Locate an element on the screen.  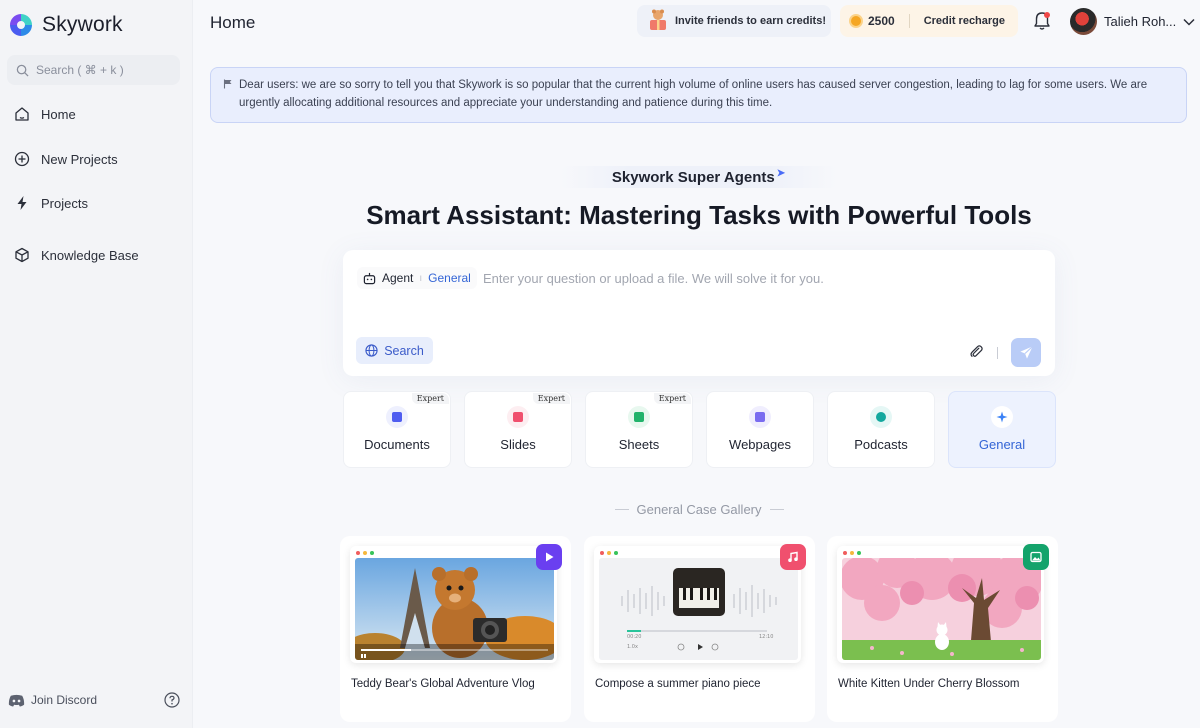
webpage-code-icon is located at coordinates (760, 417).